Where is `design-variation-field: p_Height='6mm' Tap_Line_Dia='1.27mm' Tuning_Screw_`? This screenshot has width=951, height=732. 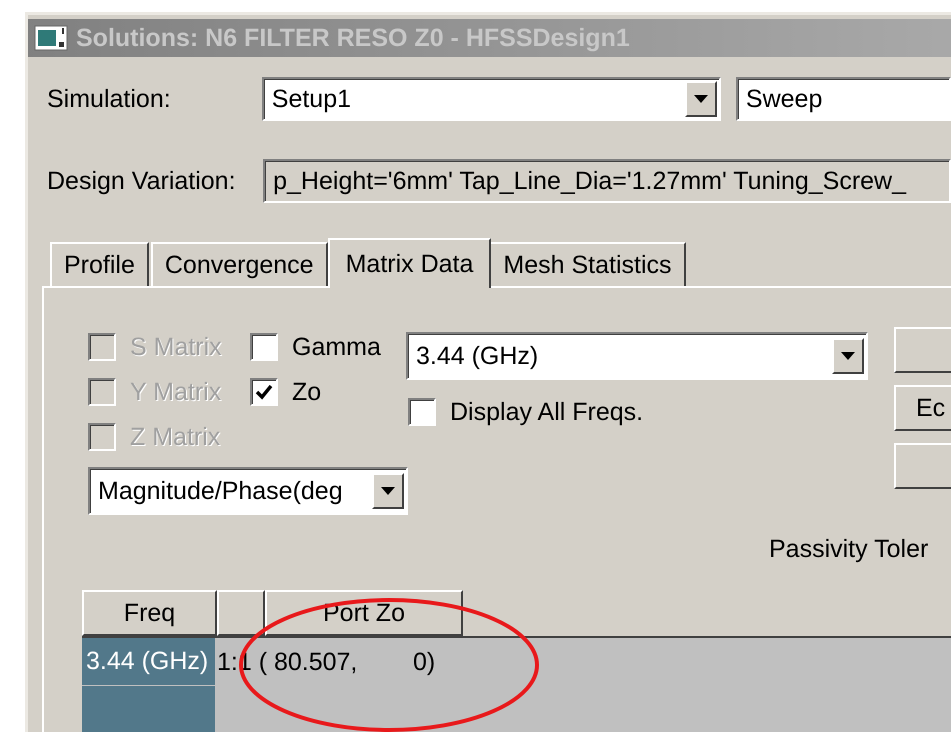 design-variation-field: p_Height='6mm' Tap_Line_Dia='1.27mm' Tuning_Screw_ is located at coordinates (607, 181).